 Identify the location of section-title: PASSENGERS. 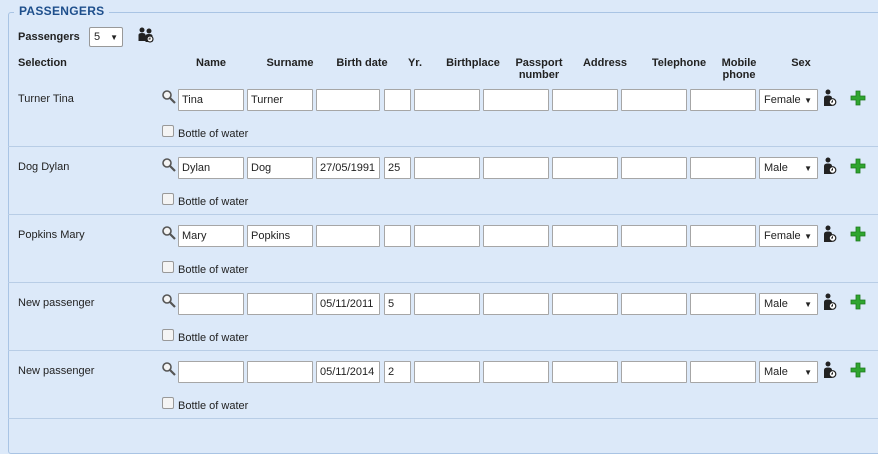
(62, 11).